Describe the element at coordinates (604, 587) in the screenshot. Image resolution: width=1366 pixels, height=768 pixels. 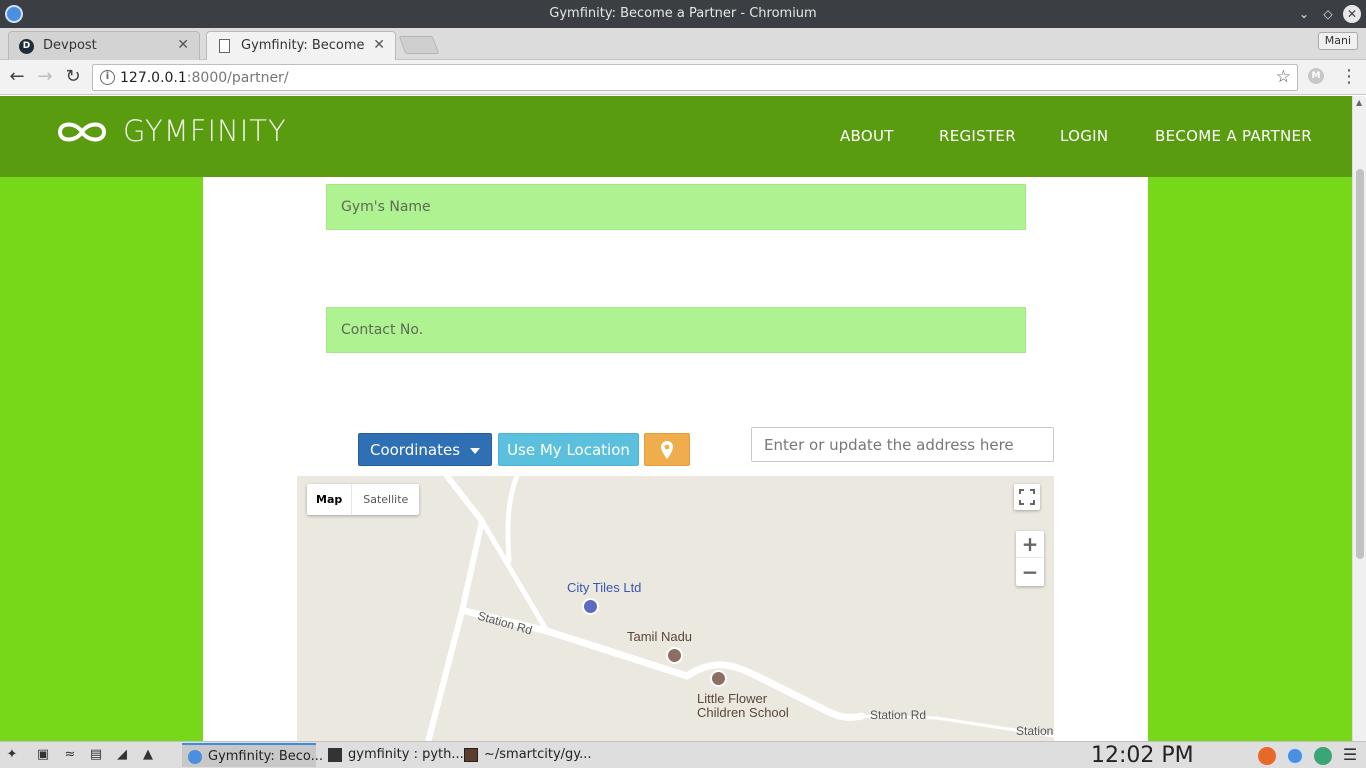
I see `map-label-city-tiles: City Tiles Ltd` at that location.